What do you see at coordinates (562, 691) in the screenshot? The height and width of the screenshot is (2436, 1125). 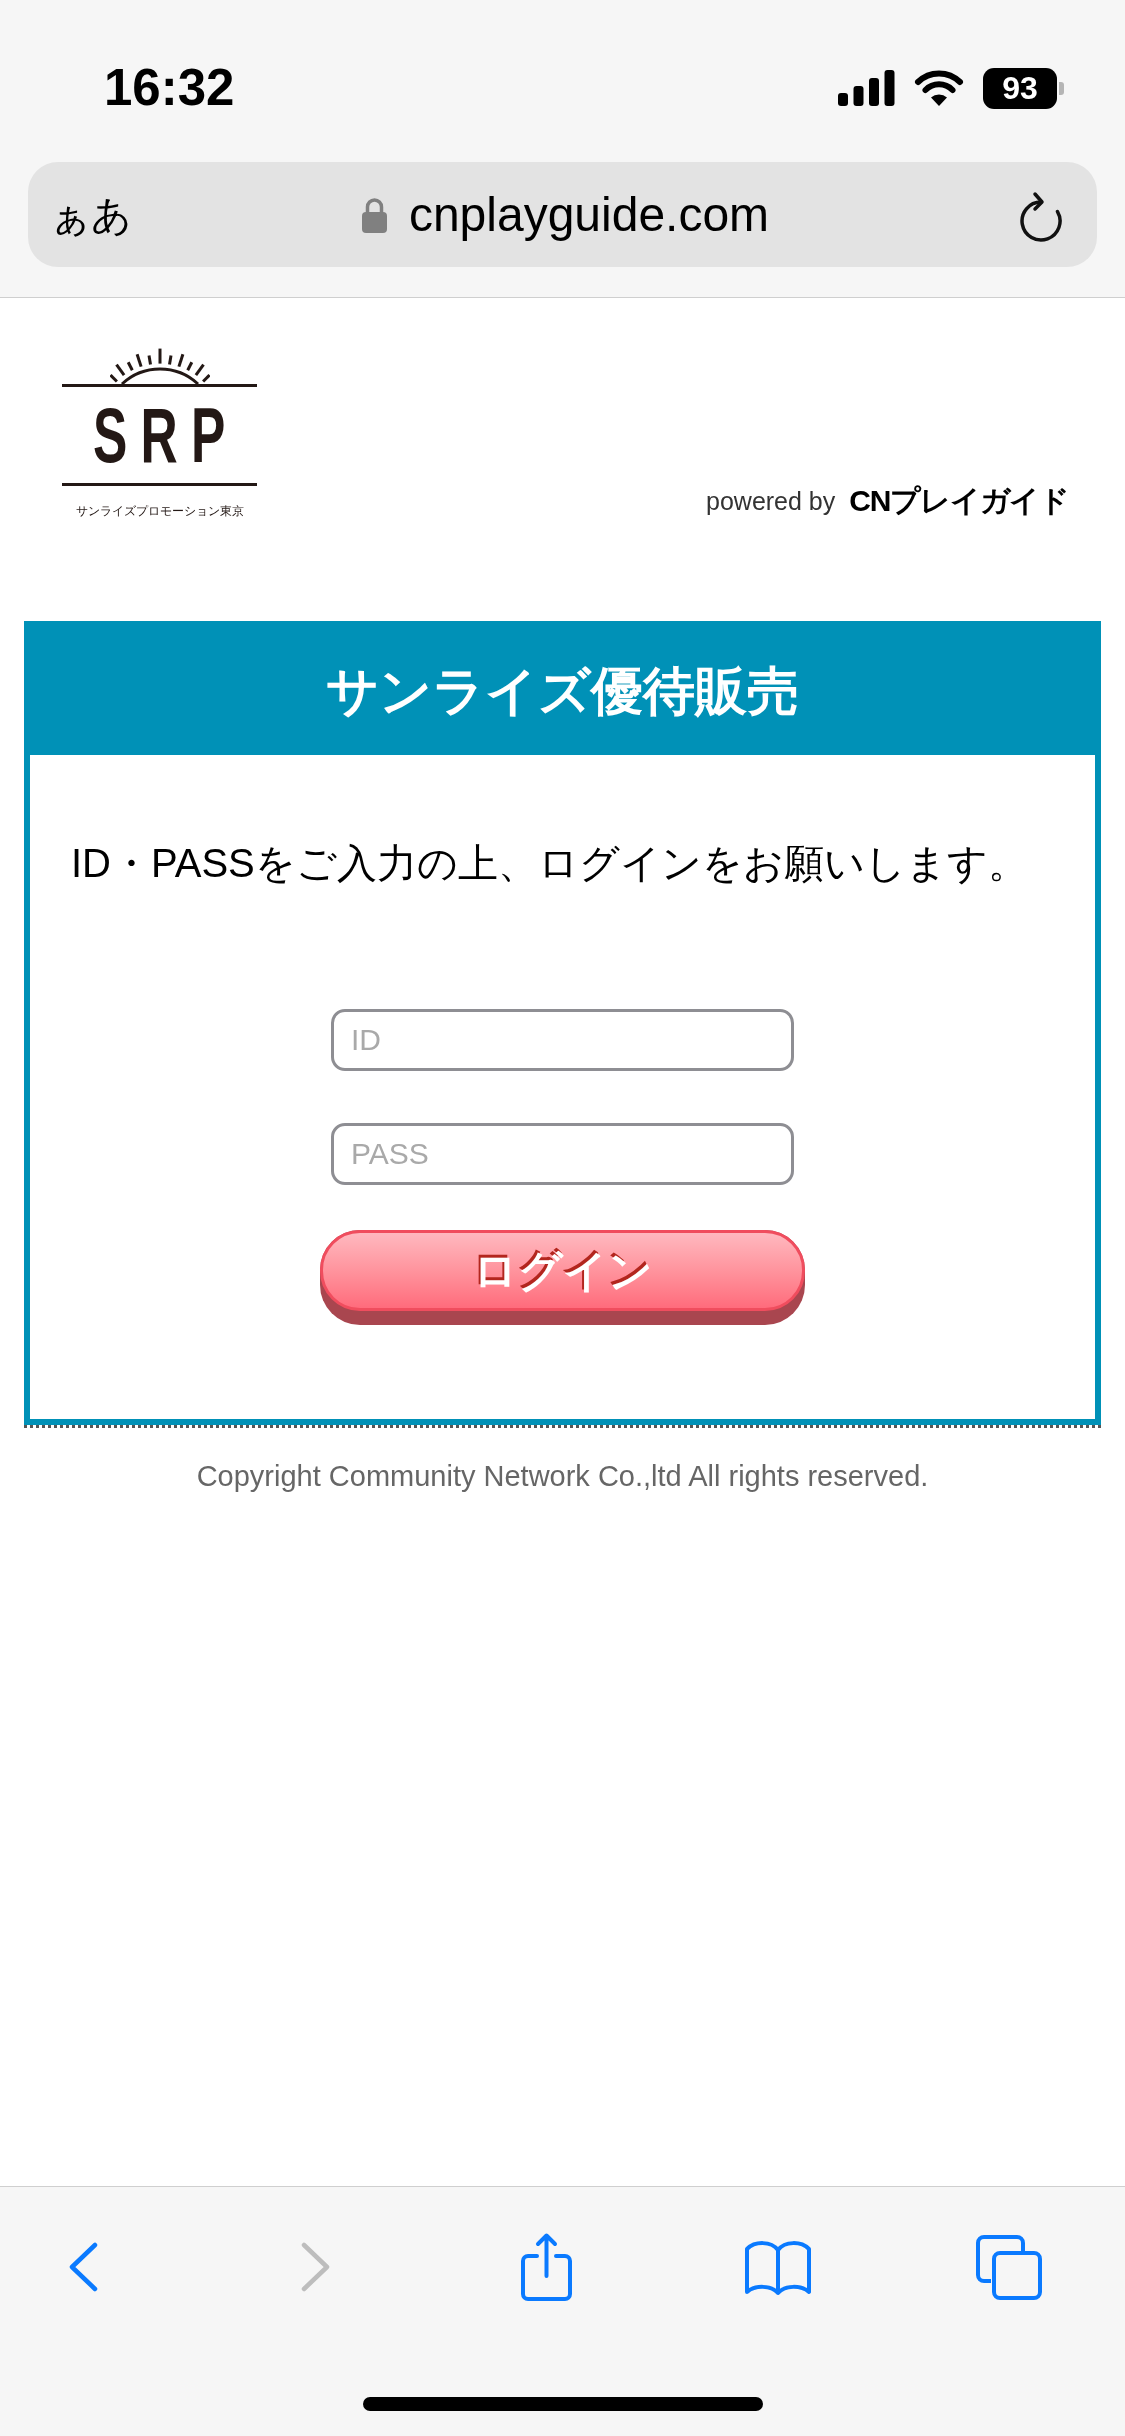 I see `card-title: サンライズ優待販売` at bounding box center [562, 691].